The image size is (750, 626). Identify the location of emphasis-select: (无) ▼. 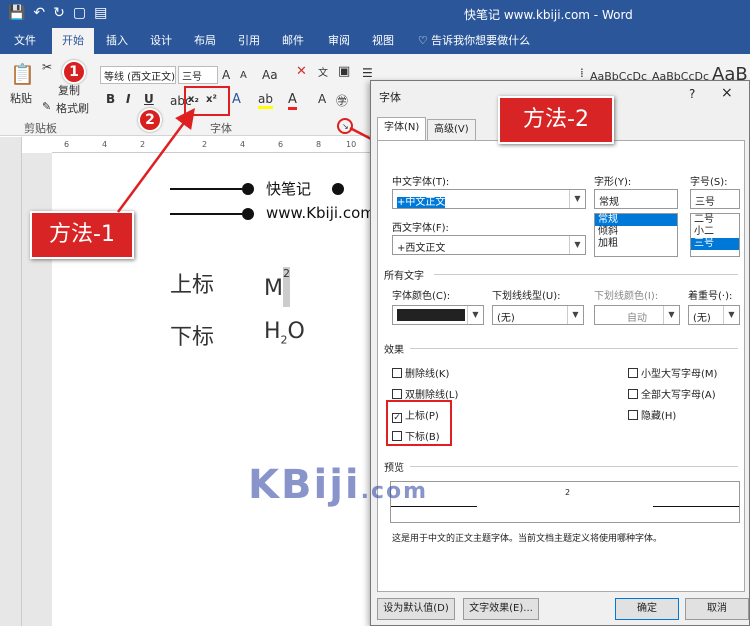
(714, 315).